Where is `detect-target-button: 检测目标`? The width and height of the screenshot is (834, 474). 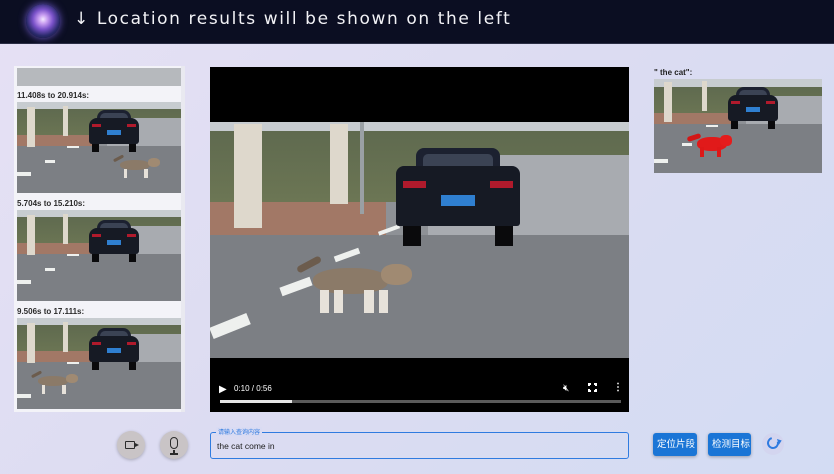 detect-target-button: 检测目标 is located at coordinates (729, 444).